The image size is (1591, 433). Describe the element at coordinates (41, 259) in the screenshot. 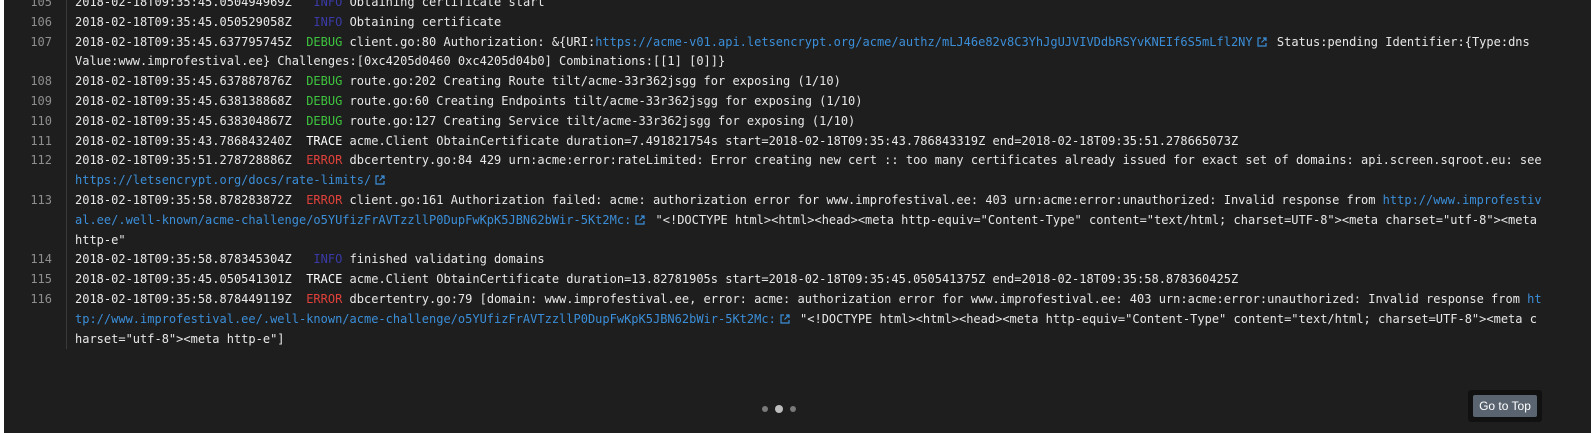

I see `line-number: 114` at that location.